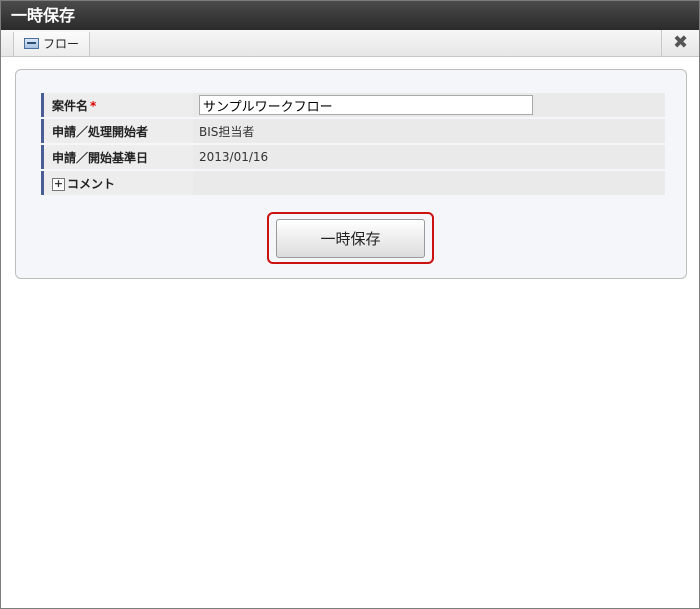 The image size is (700, 609). I want to click on title-label-text: 案件名, so click(70, 105).